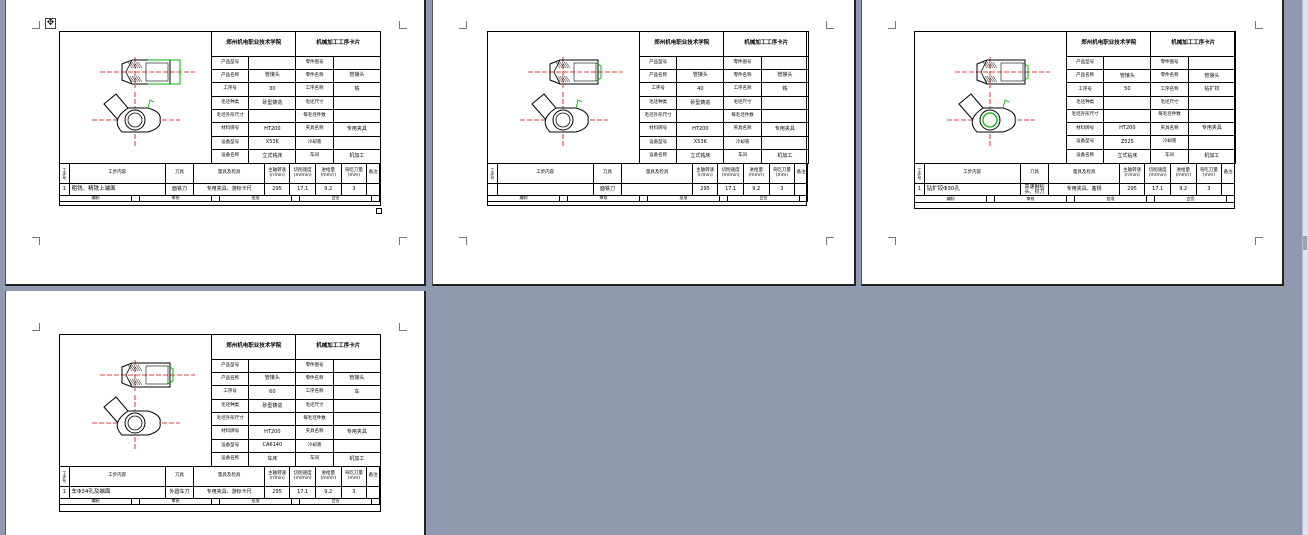 This screenshot has height=535, width=1308. I want to click on info-row: 设备名称 车床 车间 机加工, so click(296, 459).